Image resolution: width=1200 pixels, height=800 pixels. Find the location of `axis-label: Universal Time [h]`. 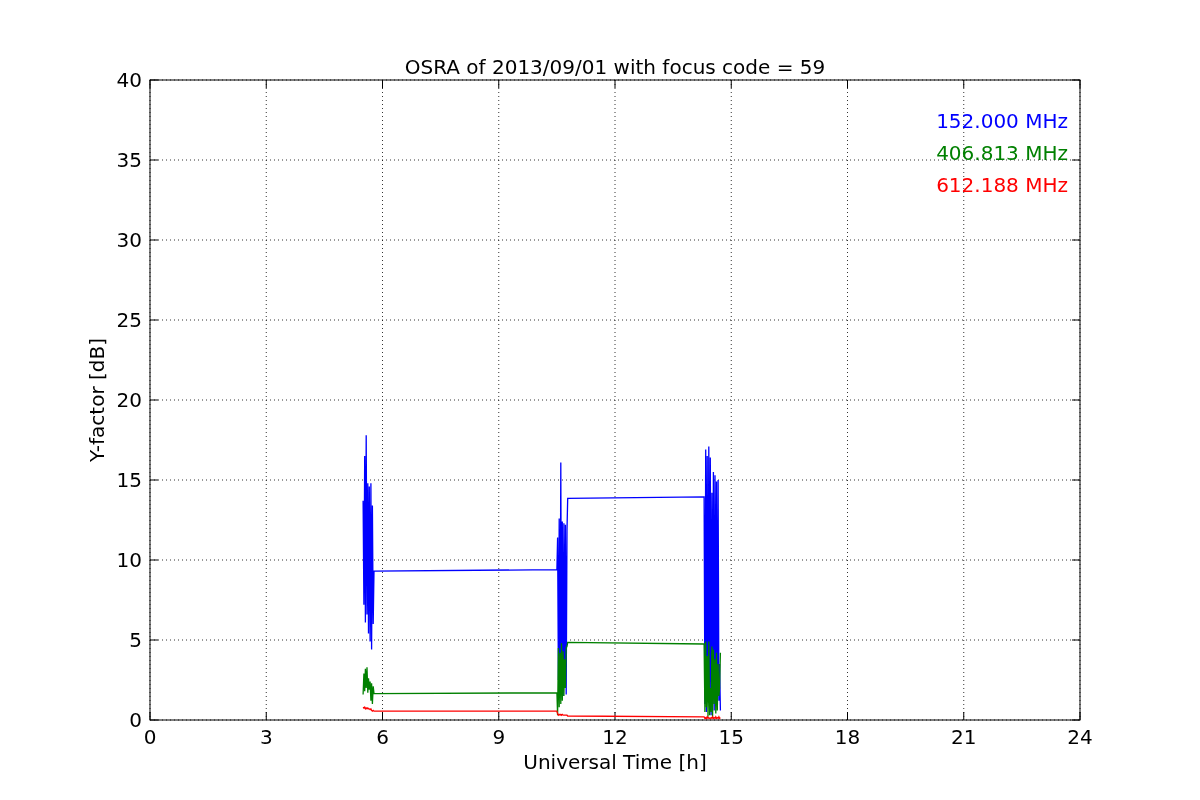

axis-label: Universal Time [h] is located at coordinates (615, 762).